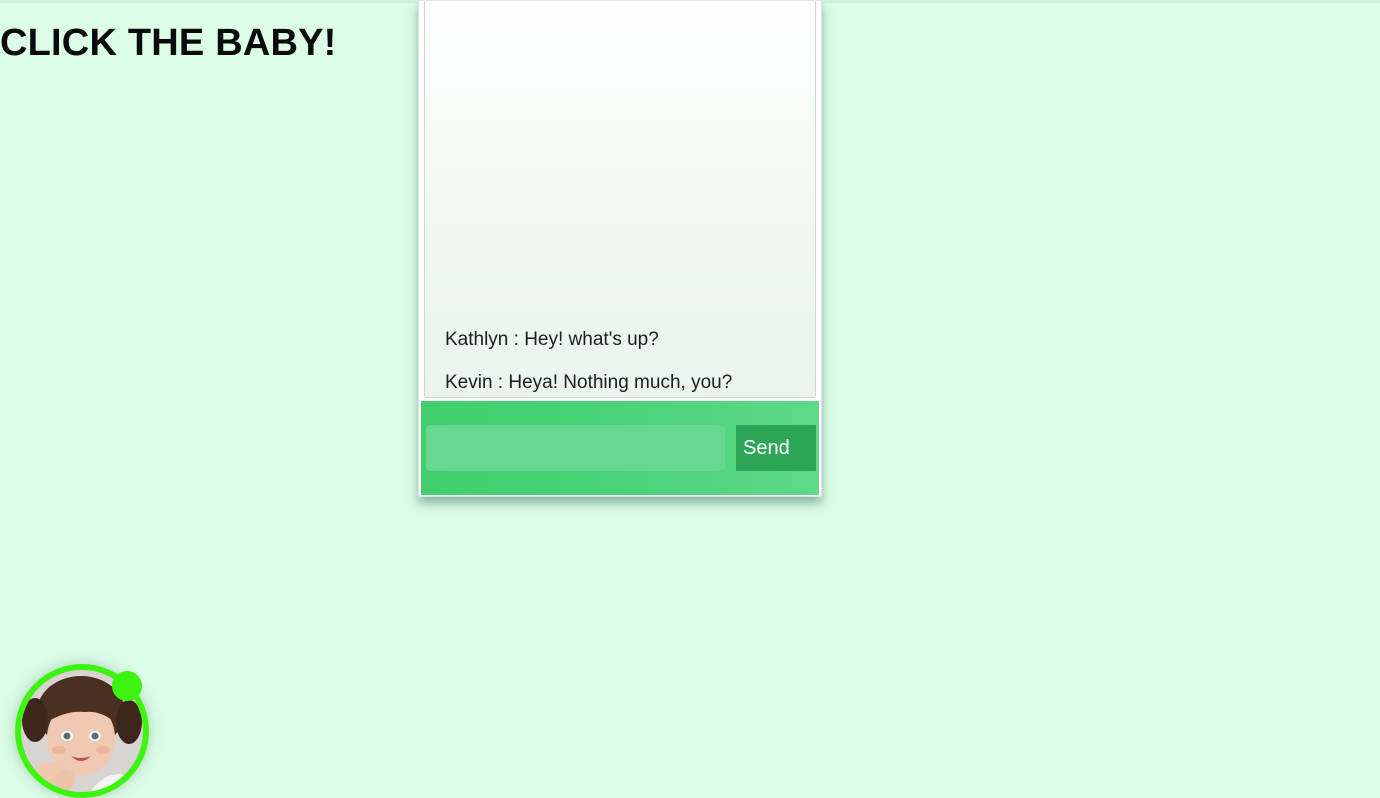 Image resolution: width=1380 pixels, height=798 pixels. I want to click on chat-message: Kathlyn : Hey! what's up?, so click(552, 339).